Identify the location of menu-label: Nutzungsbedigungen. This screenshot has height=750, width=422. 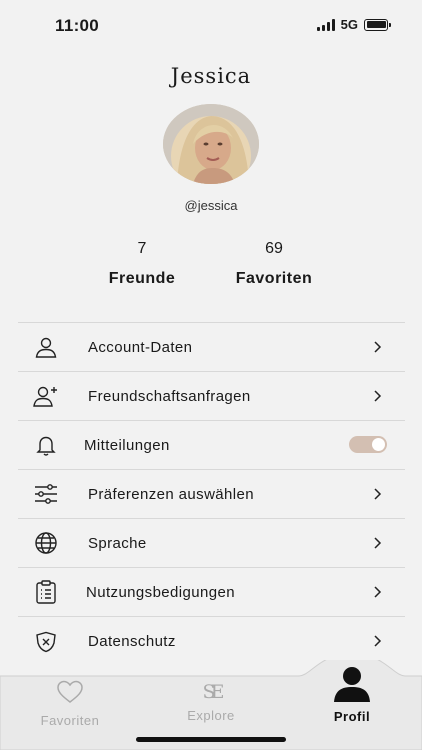
(160, 592).